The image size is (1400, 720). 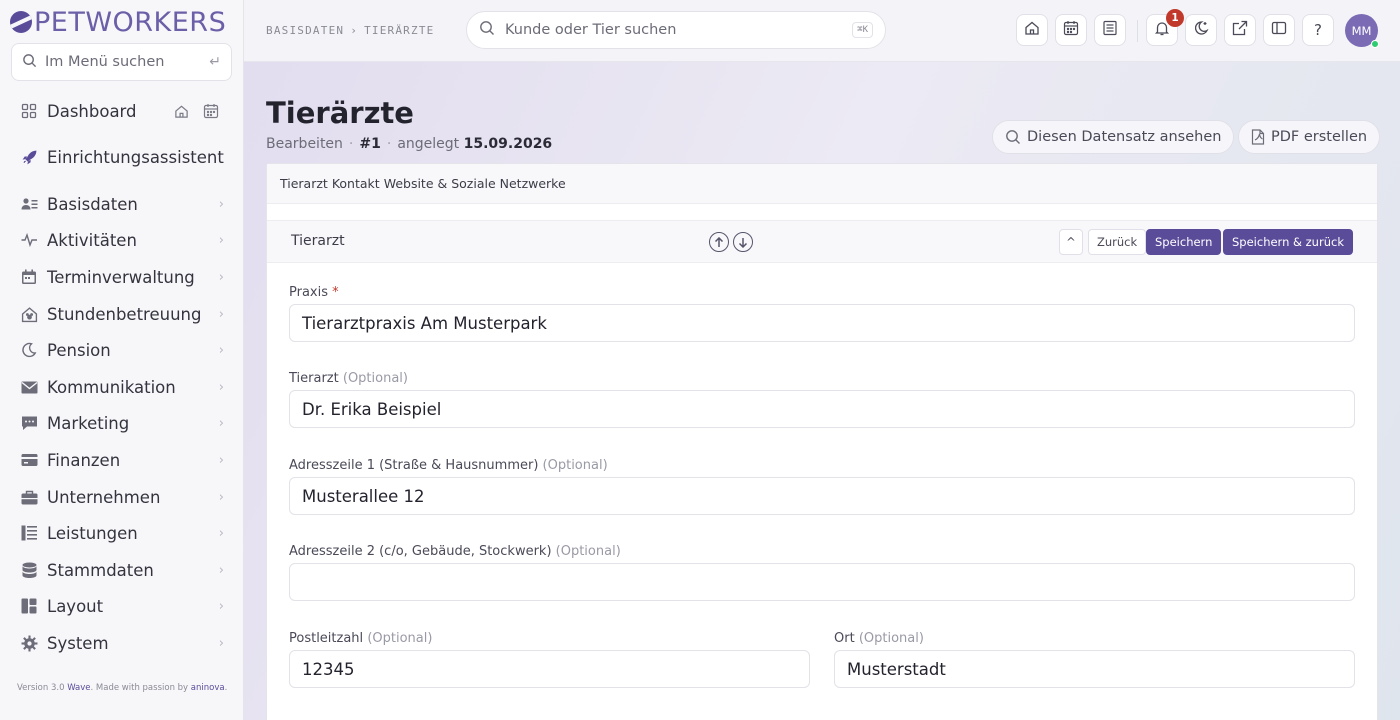 What do you see at coordinates (122, 350) in the screenshot?
I see `sidebar-item-pension: Pension ›` at bounding box center [122, 350].